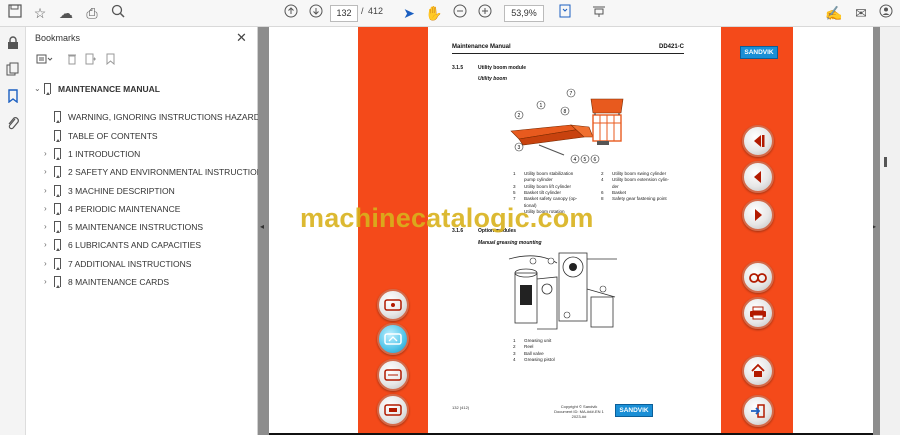  What do you see at coordinates (13, 124) in the screenshot?
I see `attachments-icon` at bounding box center [13, 124].